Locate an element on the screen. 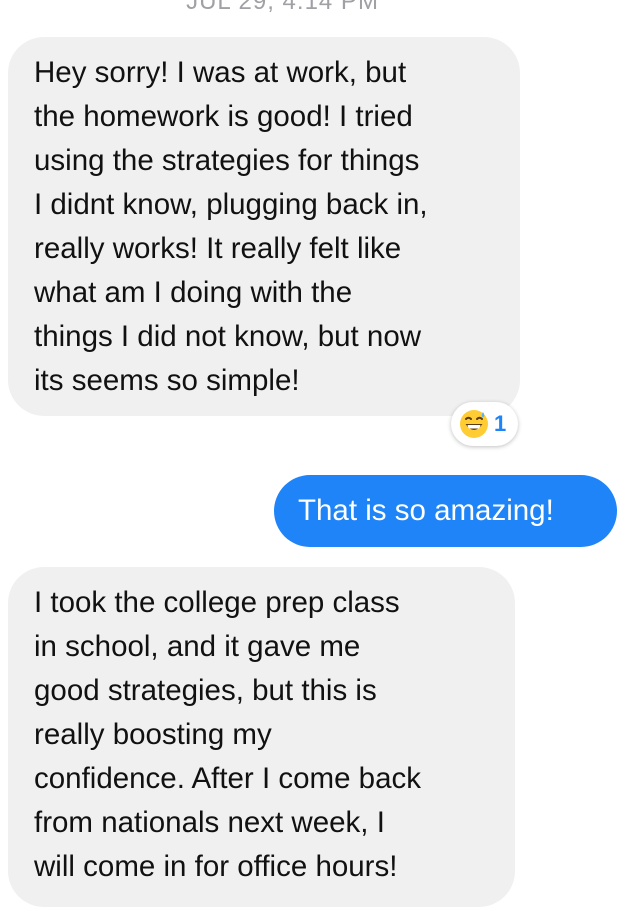 The height and width of the screenshot is (923, 630). message-timestamp: JUL 29, 4:14 PM is located at coordinates (282, 7).